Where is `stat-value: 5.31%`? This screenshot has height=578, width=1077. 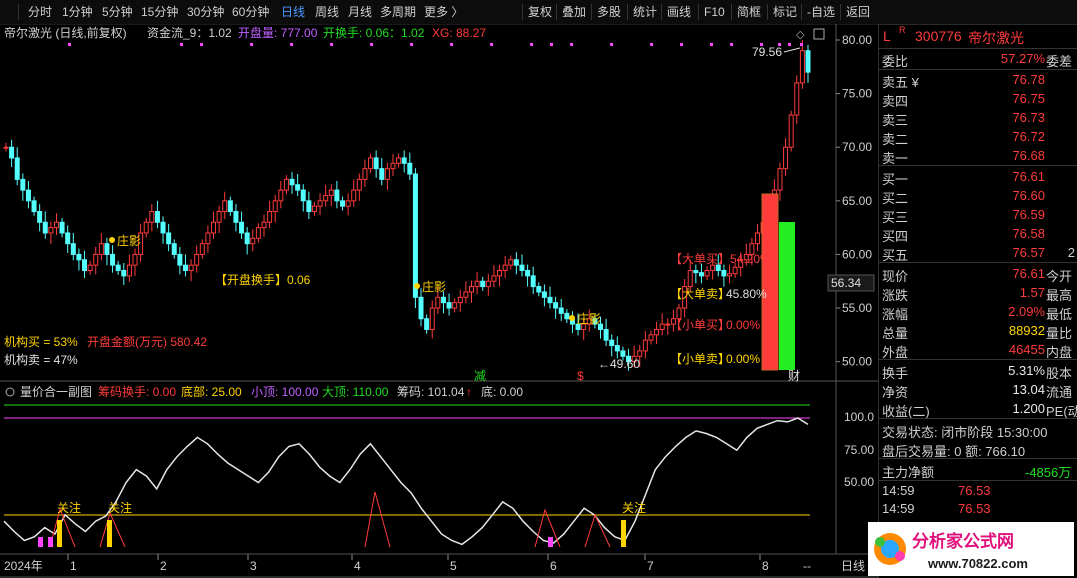
stat-value: 5.31% is located at coordinates (1026, 370).